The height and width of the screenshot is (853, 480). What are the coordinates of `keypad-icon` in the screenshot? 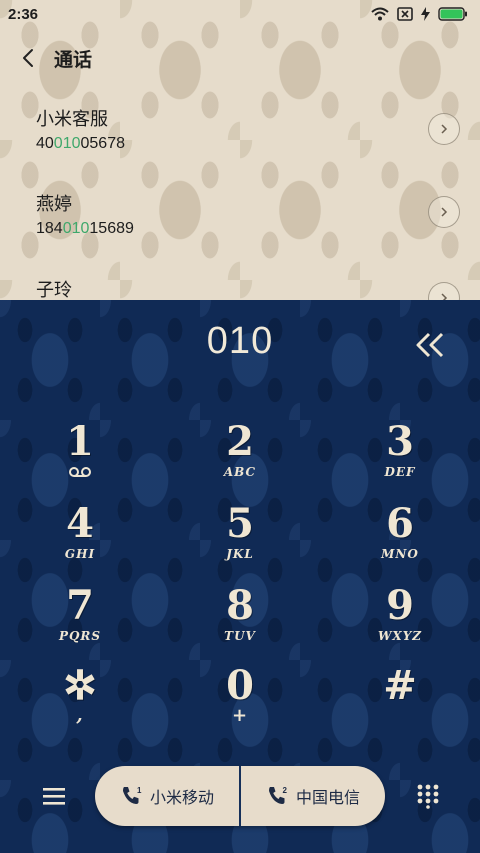 It's located at (428, 796).